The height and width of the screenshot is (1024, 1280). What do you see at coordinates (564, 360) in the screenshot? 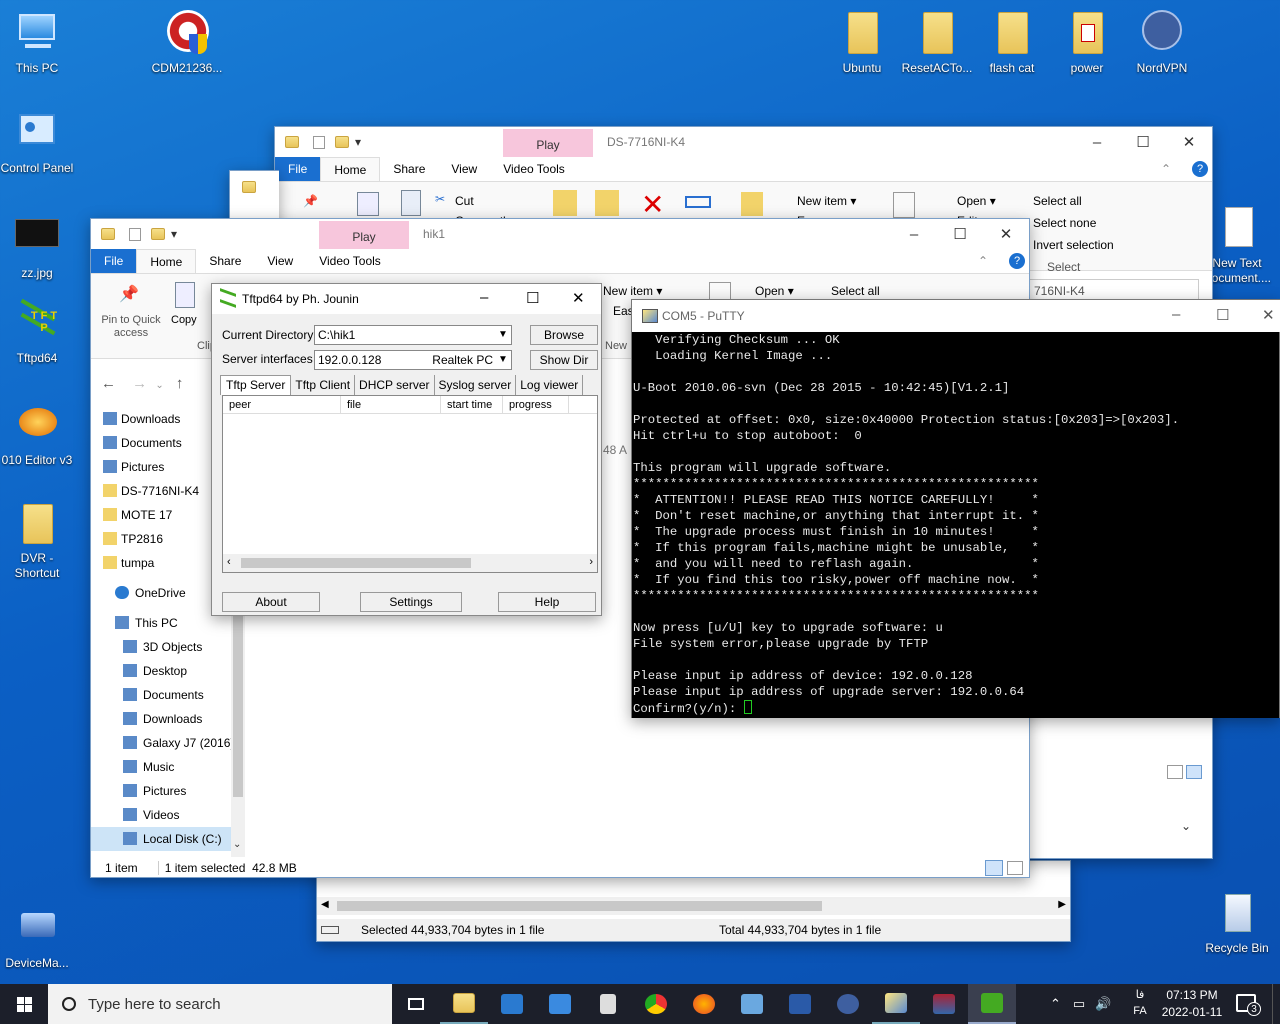
I see `show-dir-button: Show Dir` at bounding box center [564, 360].